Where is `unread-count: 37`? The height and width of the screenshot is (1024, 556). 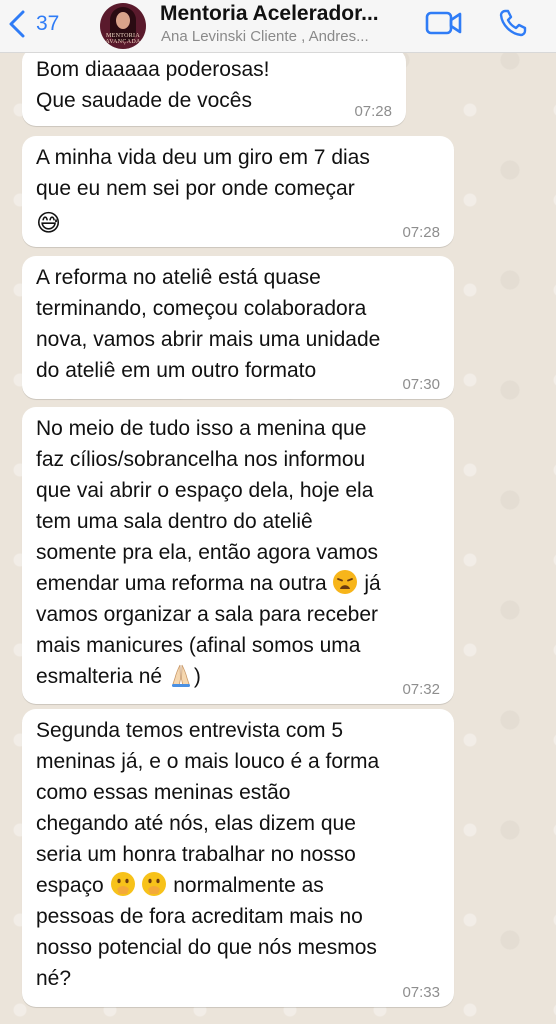
unread-count: 37 is located at coordinates (48, 23).